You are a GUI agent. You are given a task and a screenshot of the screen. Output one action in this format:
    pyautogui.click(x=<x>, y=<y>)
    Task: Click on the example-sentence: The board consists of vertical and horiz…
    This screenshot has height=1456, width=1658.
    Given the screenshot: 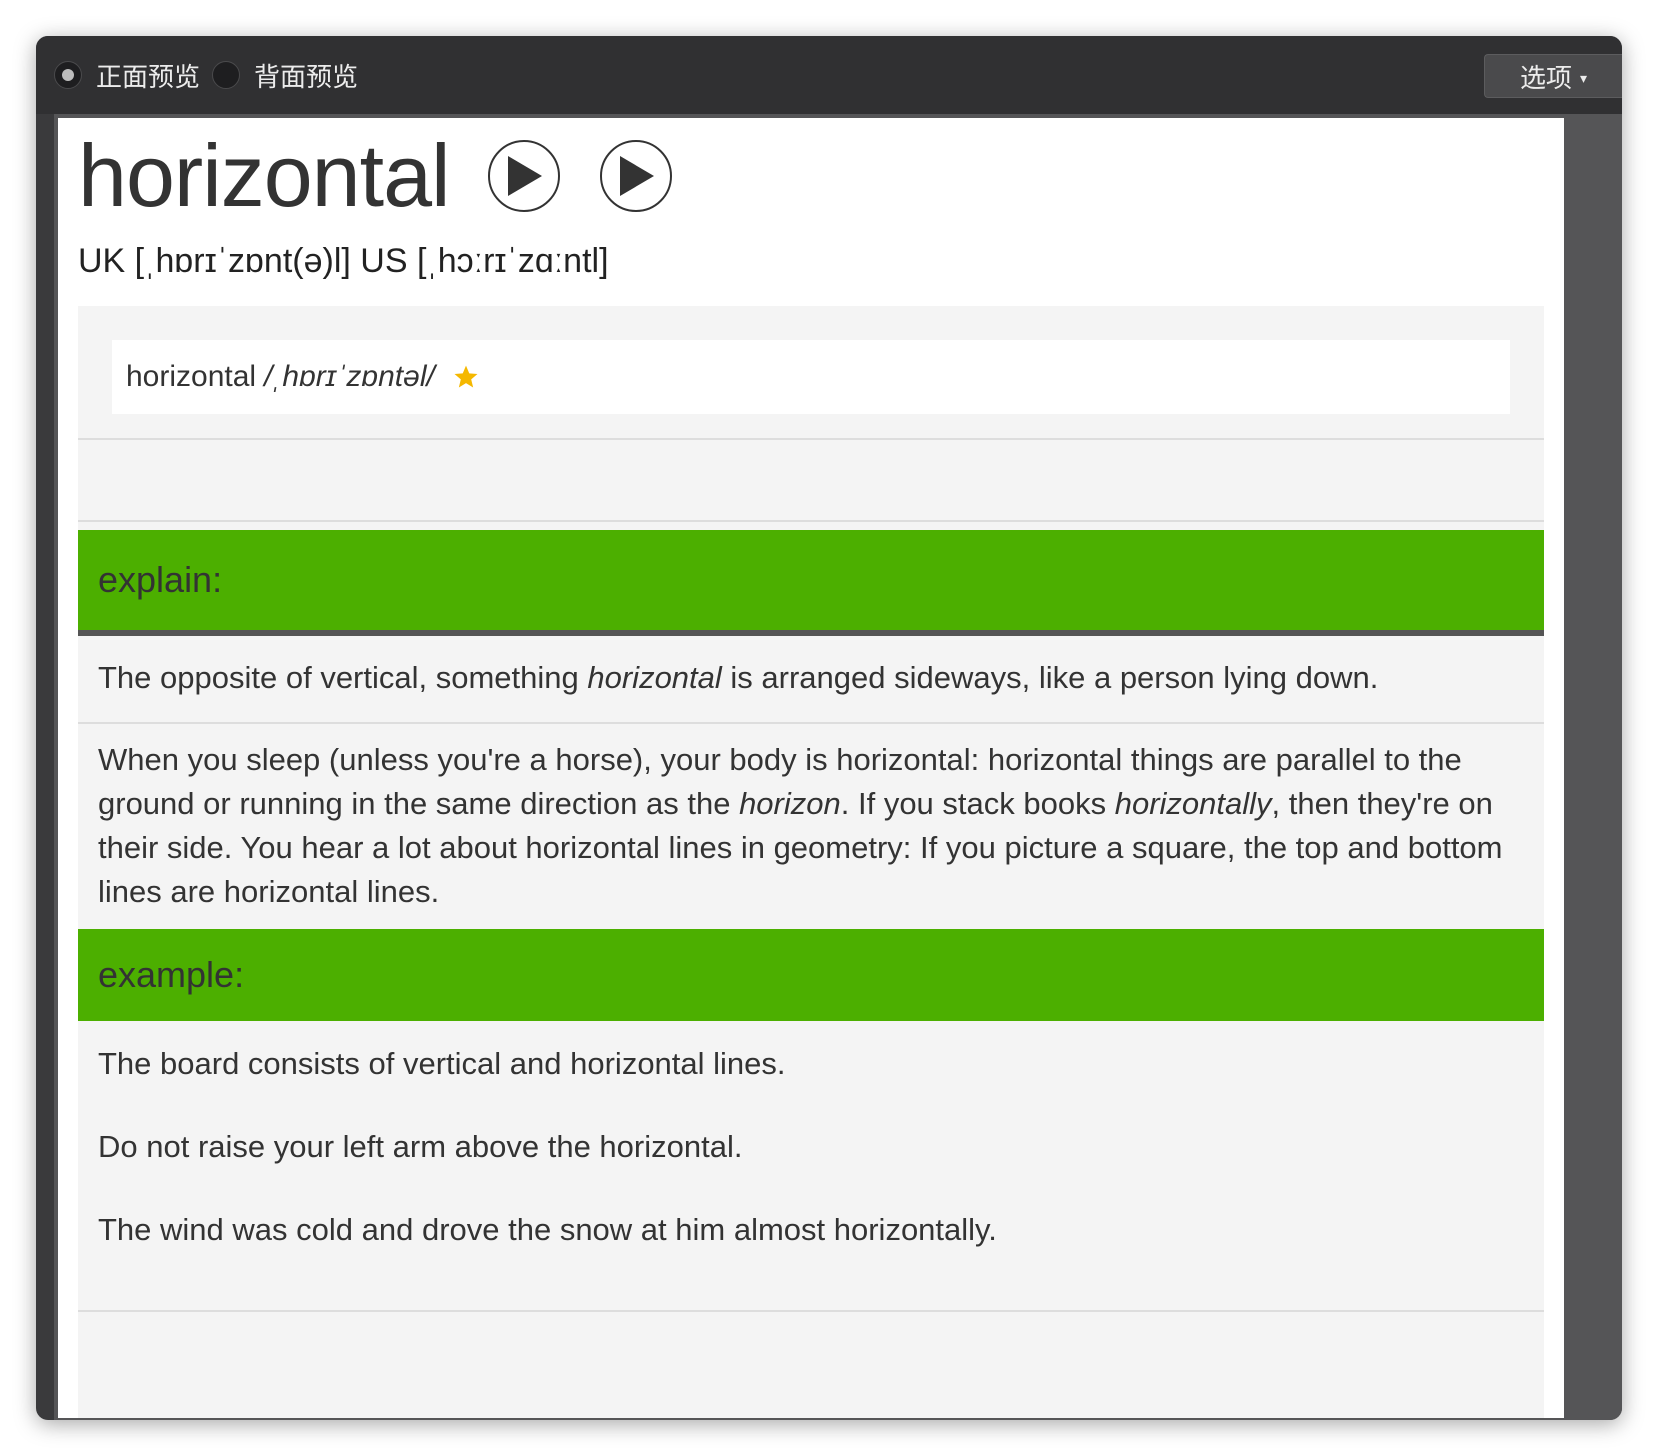 What is the action you would take?
    pyautogui.click(x=442, y=1063)
    